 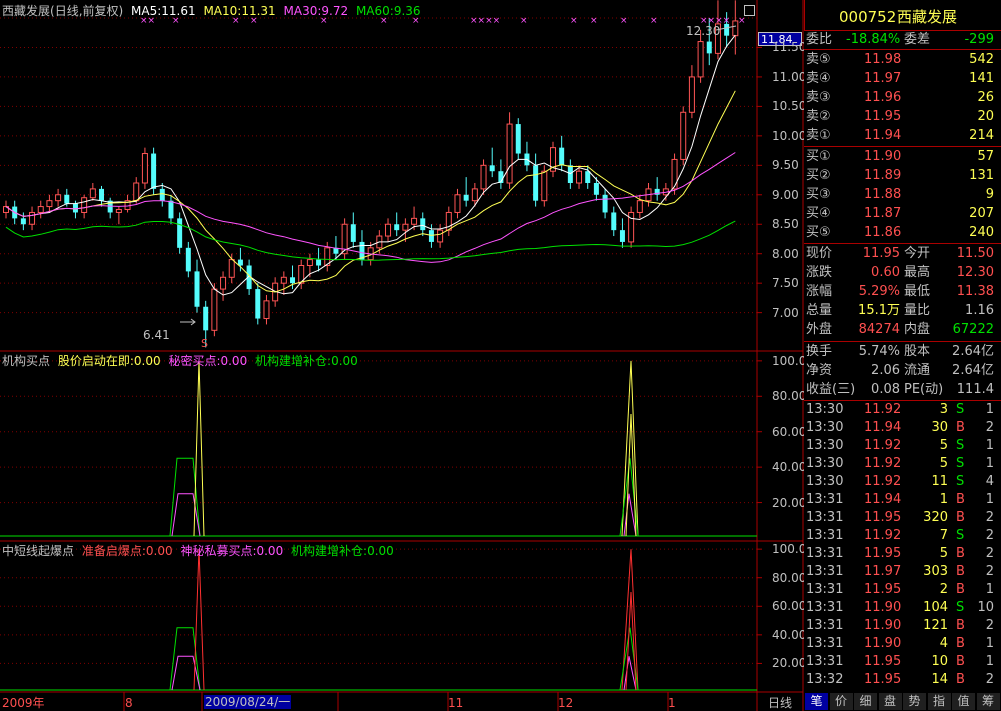 I want to click on panel-tab: 盘, so click(x=890, y=701).